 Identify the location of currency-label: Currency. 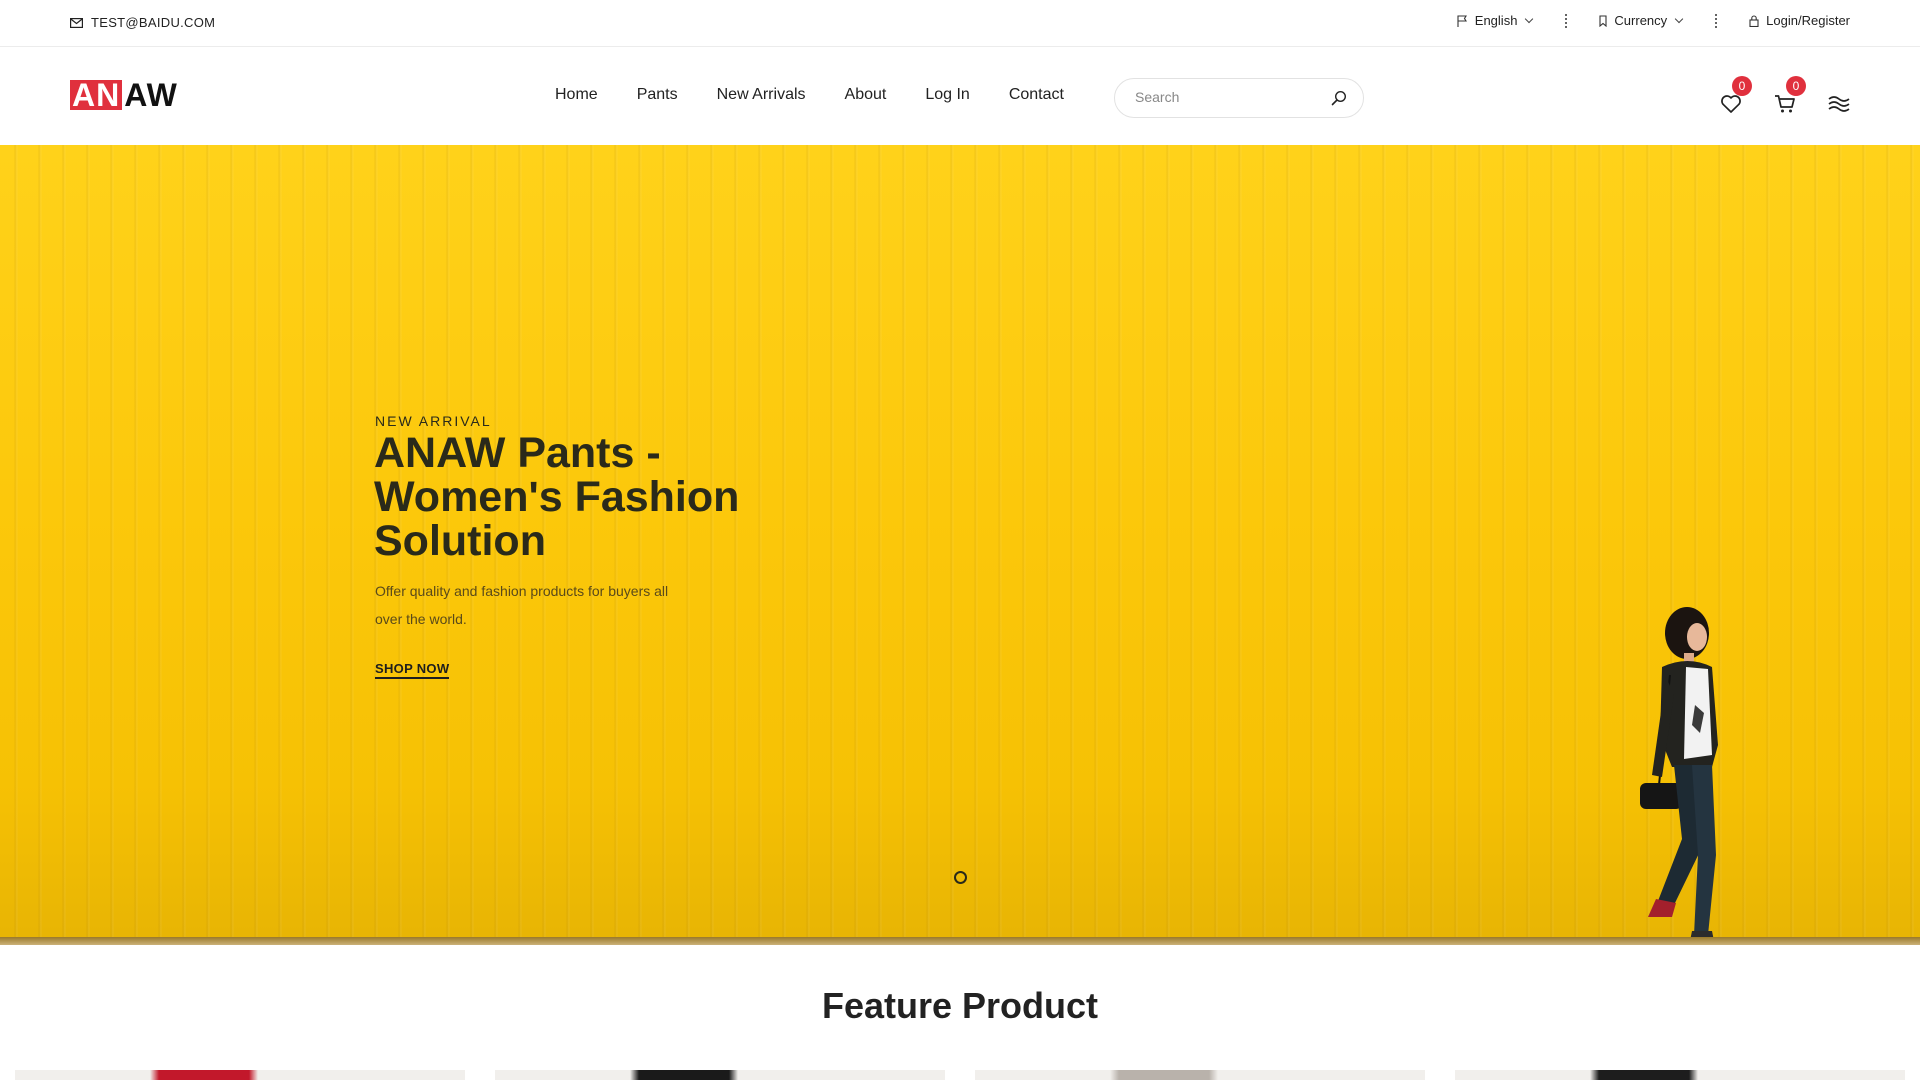
(1641, 20).